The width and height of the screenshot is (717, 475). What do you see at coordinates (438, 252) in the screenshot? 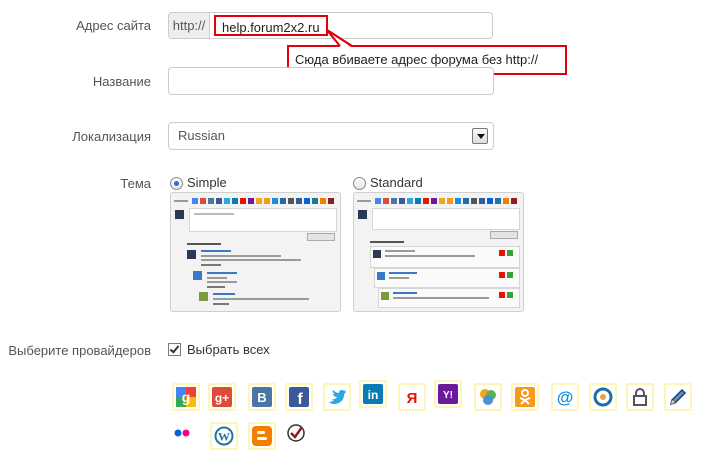
I see `theme-standard-preview` at bounding box center [438, 252].